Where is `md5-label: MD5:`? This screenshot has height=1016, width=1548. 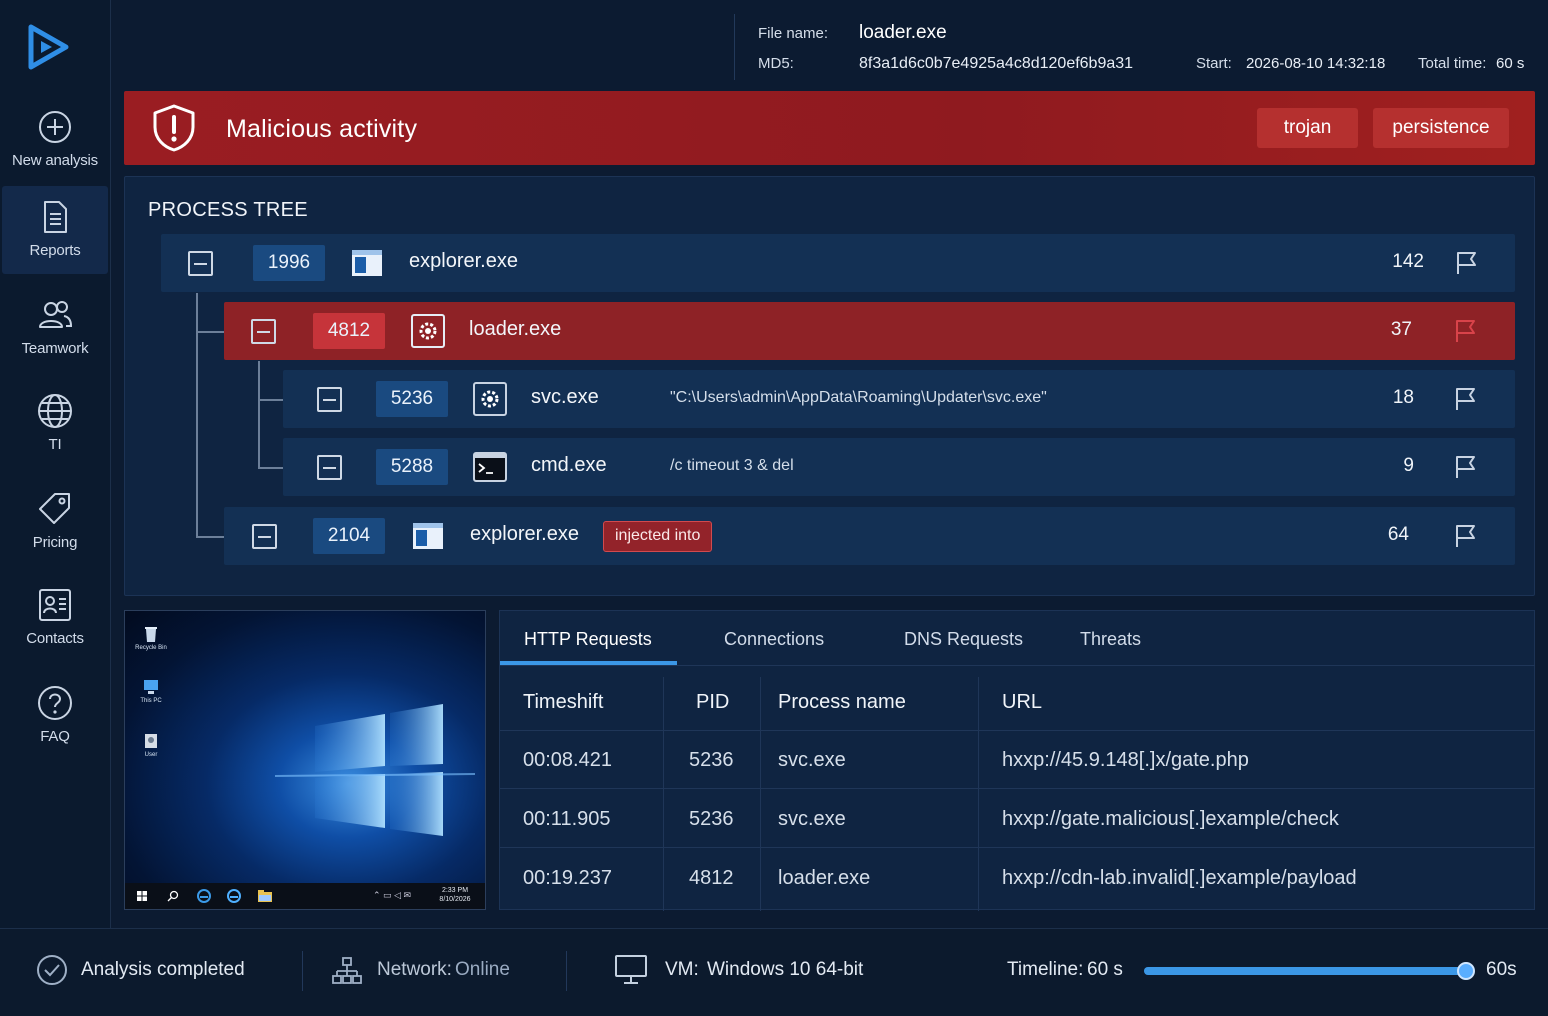
md5-label: MD5: is located at coordinates (776, 63).